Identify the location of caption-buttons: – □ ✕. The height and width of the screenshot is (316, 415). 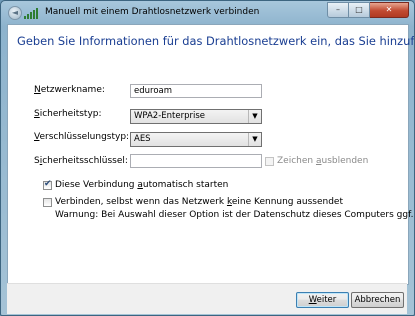
(368, 10).